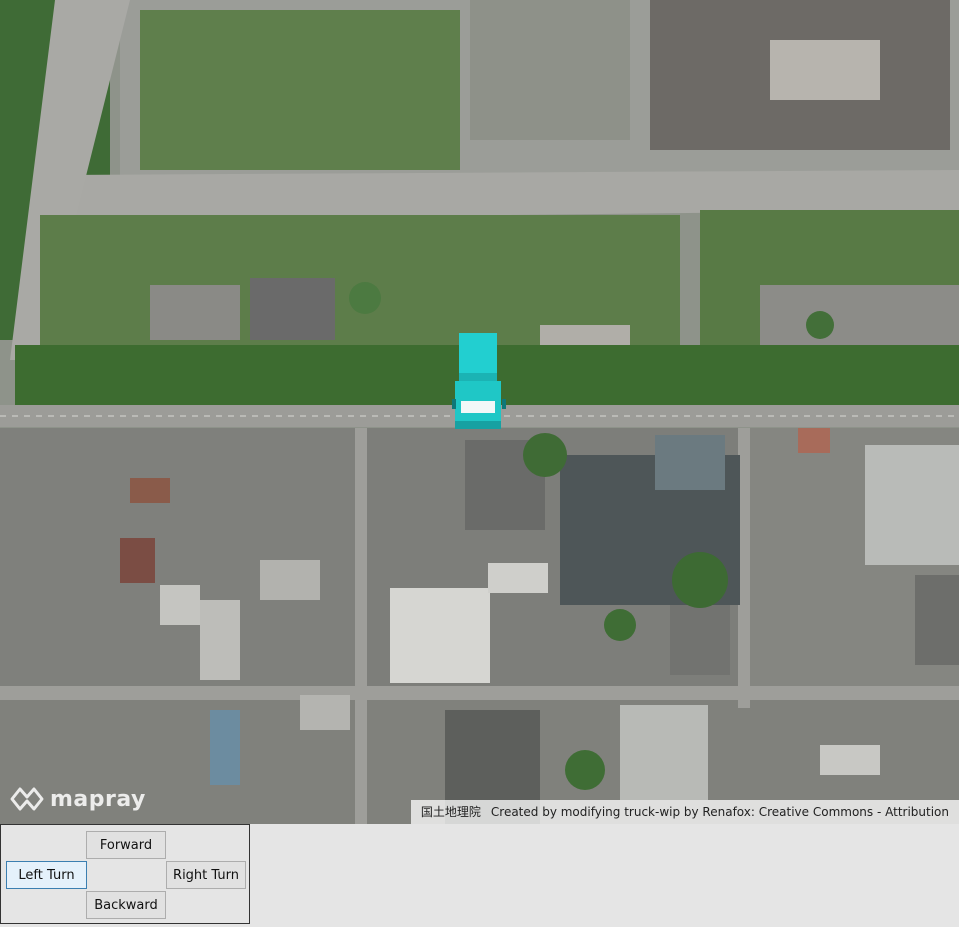 Image resolution: width=959 pixels, height=927 pixels. I want to click on right-turn-button: Right Turn, so click(206, 875).